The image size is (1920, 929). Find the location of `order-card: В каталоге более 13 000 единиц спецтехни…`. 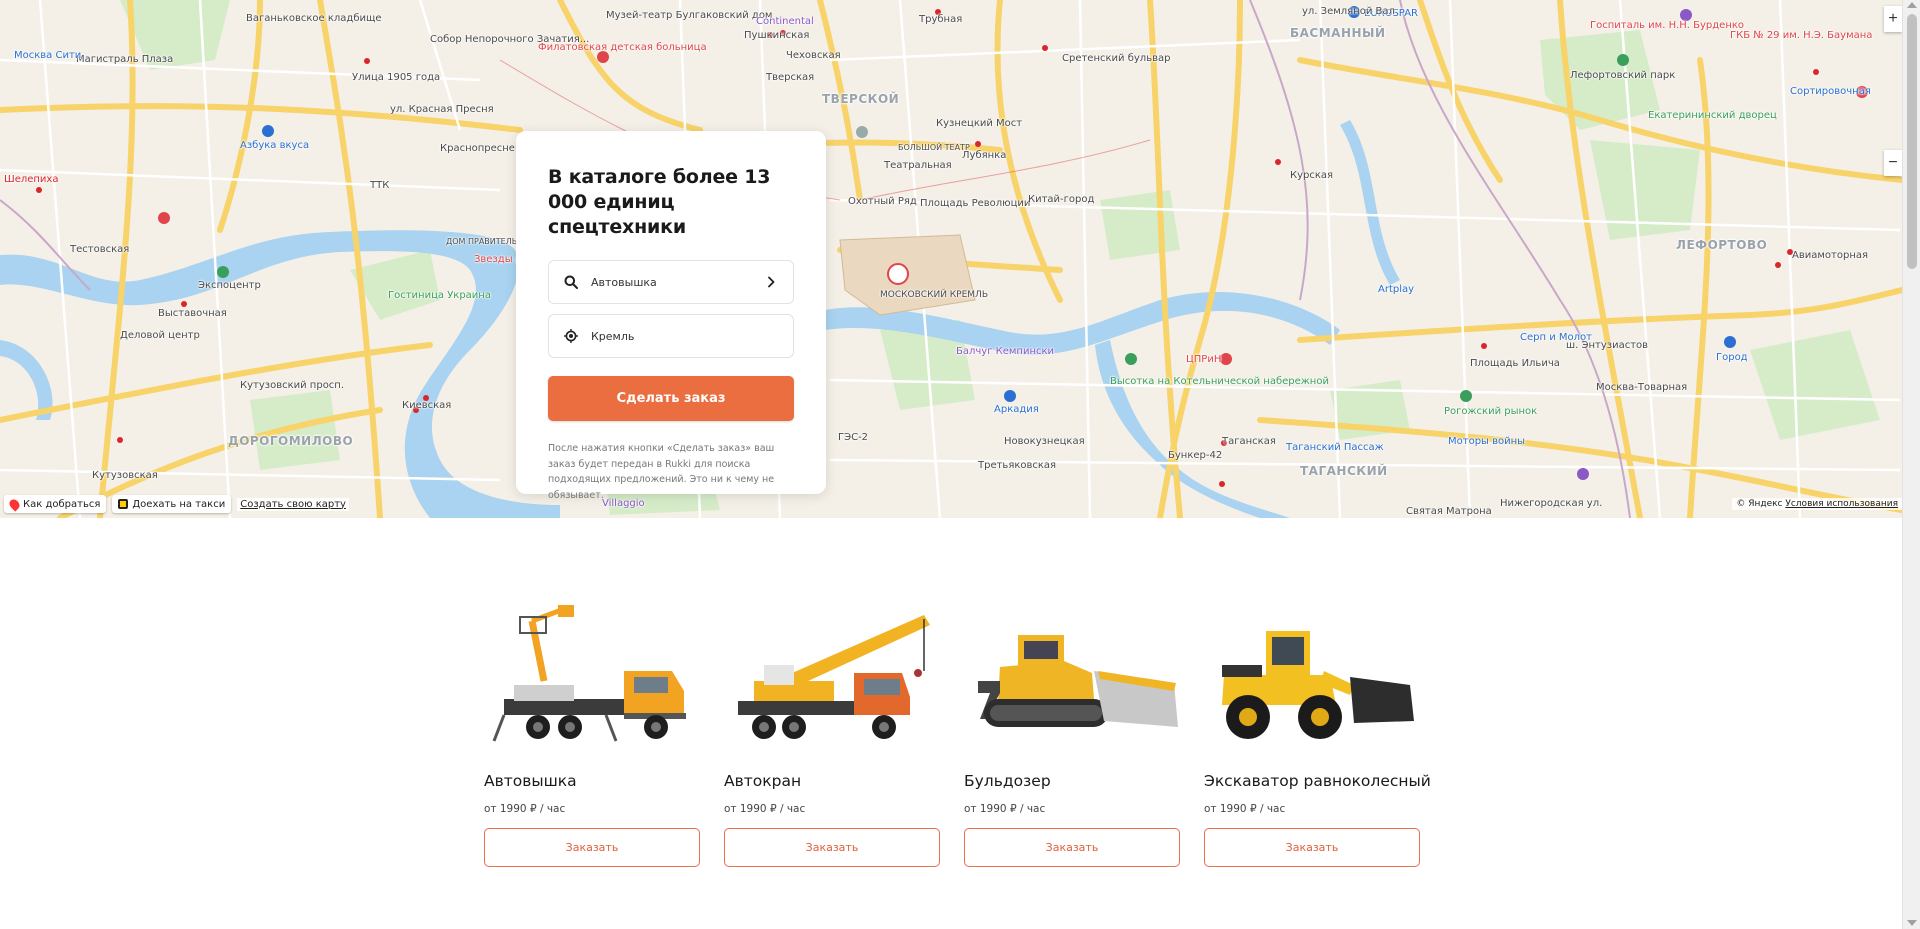

order-card: В каталоге более 13 000 единиц спецтехни… is located at coordinates (671, 316).